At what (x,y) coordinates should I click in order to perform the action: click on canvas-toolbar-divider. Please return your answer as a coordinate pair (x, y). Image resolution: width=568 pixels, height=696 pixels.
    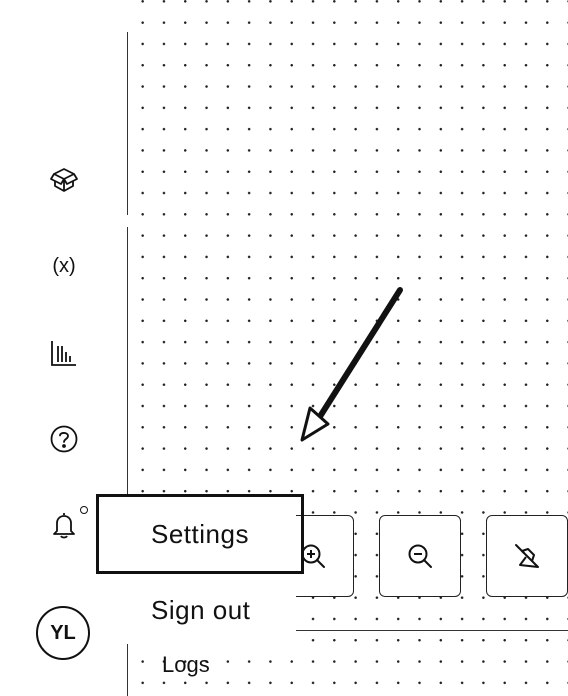
    Looking at the image, I should click on (432, 630).